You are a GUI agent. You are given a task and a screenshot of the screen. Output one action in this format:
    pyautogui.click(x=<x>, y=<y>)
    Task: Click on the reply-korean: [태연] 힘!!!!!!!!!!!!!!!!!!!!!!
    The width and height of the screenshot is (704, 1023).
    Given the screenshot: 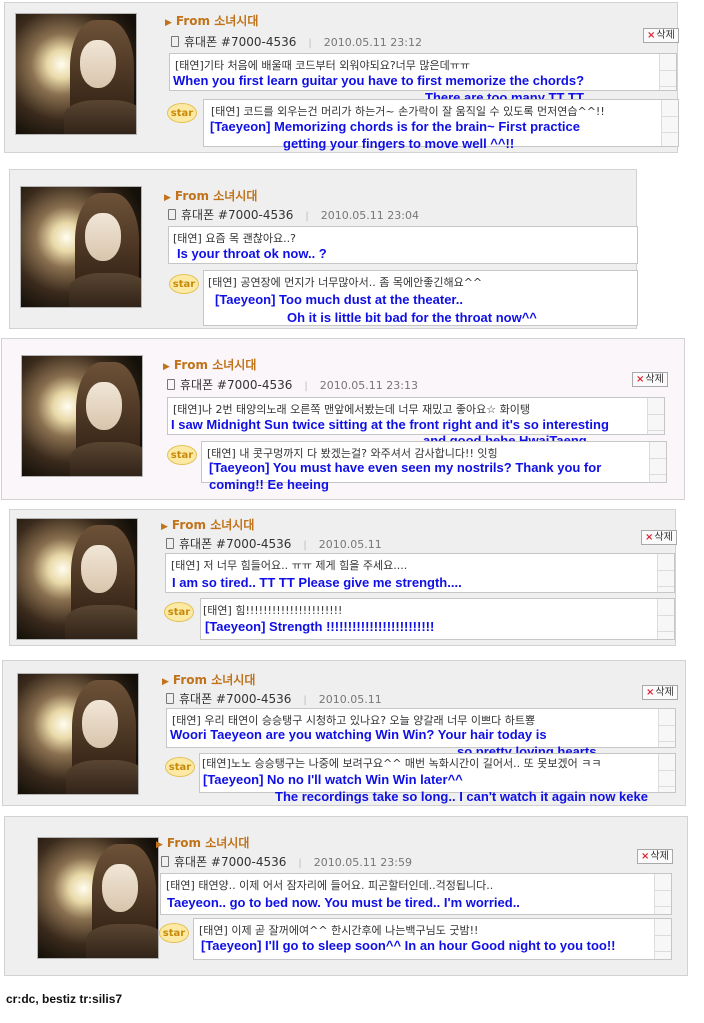 What is the action you would take?
    pyautogui.click(x=273, y=610)
    